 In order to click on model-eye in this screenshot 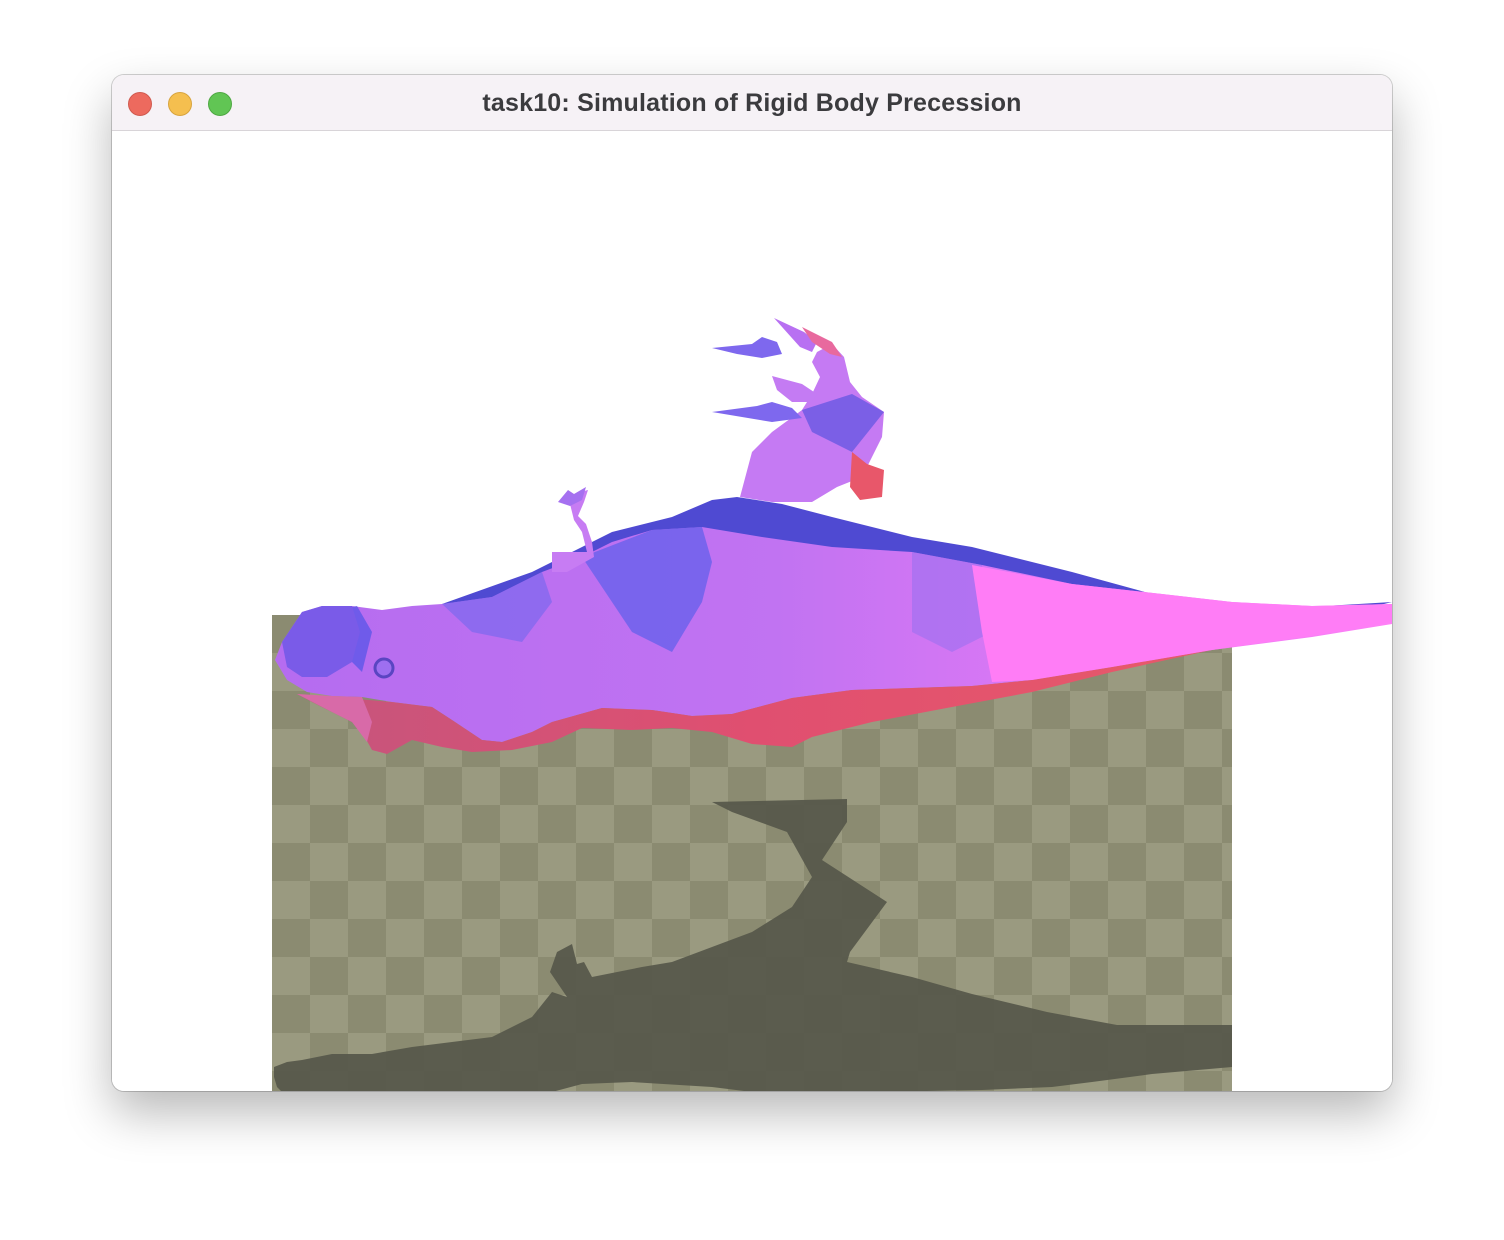, I will do `click(384, 668)`.